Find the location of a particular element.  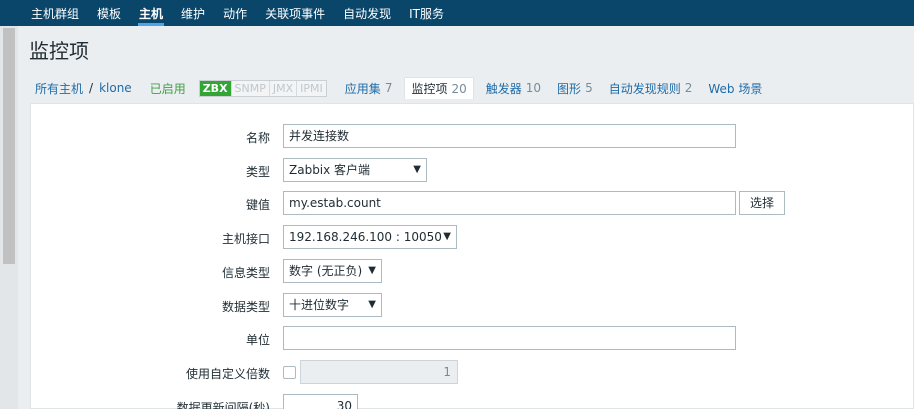

key-label: 键值 is located at coordinates (257, 205).